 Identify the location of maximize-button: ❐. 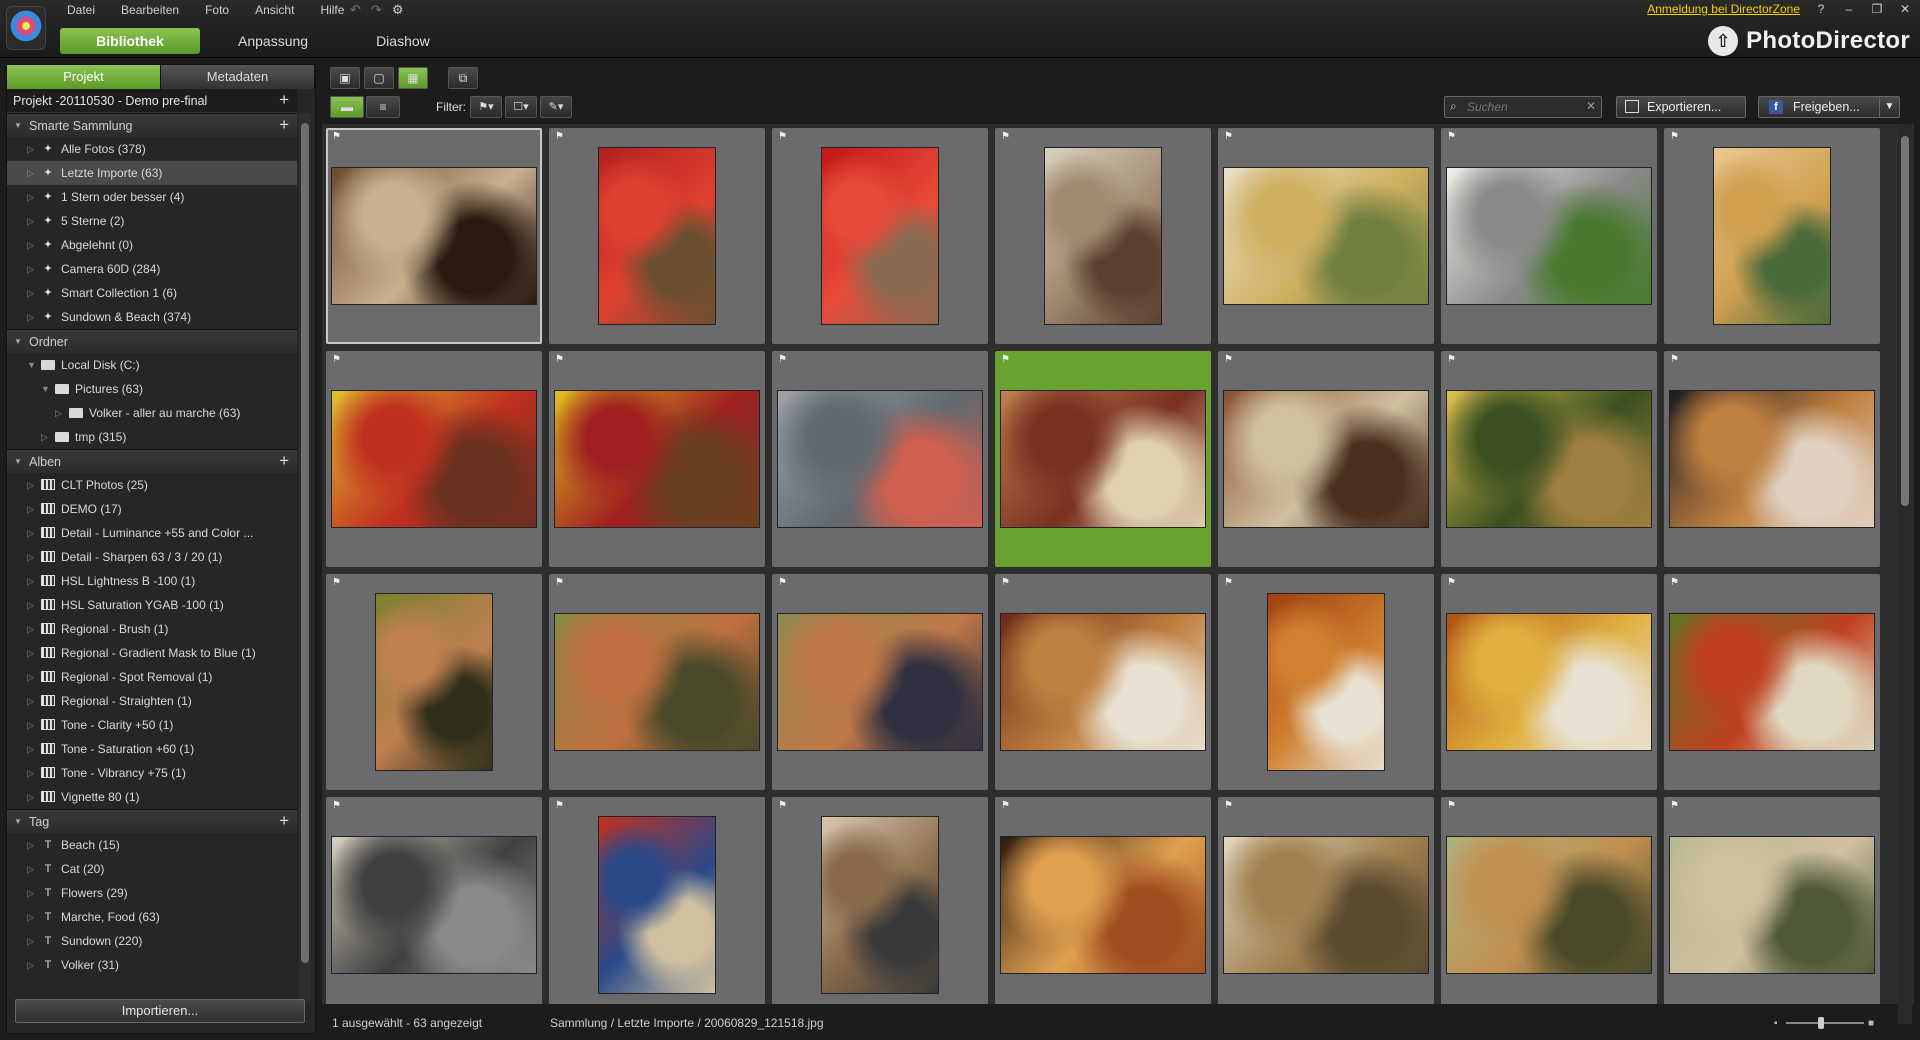
(1877, 9).